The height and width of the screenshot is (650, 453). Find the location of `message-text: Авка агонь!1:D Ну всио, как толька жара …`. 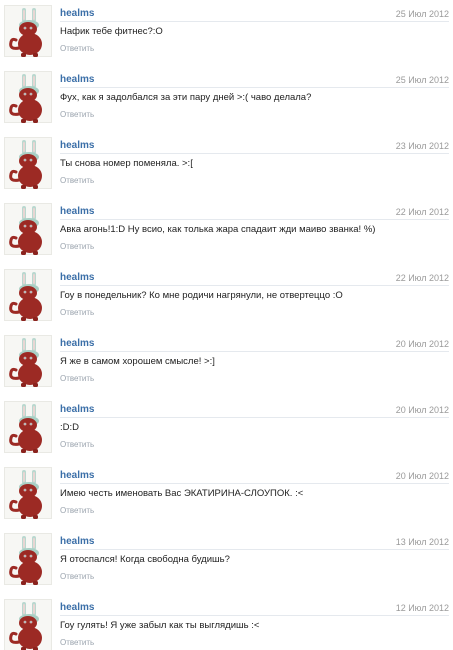

message-text: Авка агонь!1:D Ну всио, как толька жара … is located at coordinates (218, 229).